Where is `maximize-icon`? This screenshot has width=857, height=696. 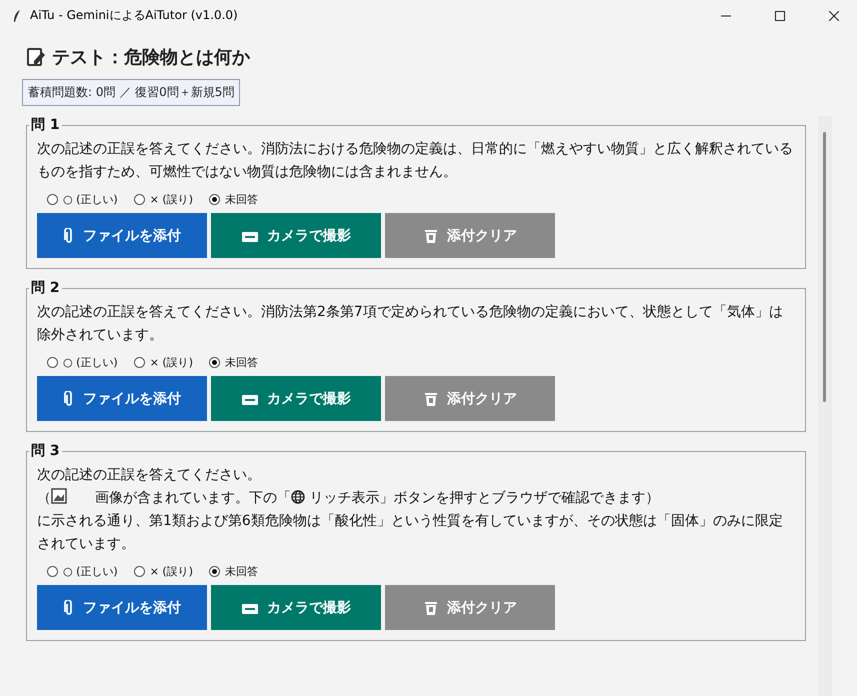 maximize-icon is located at coordinates (780, 15).